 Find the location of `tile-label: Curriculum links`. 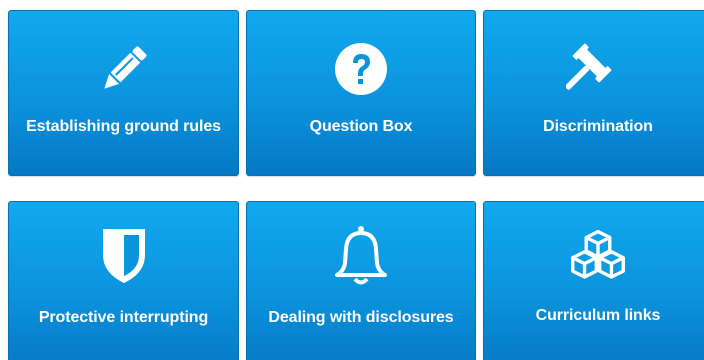

tile-label: Curriculum links is located at coordinates (598, 315).